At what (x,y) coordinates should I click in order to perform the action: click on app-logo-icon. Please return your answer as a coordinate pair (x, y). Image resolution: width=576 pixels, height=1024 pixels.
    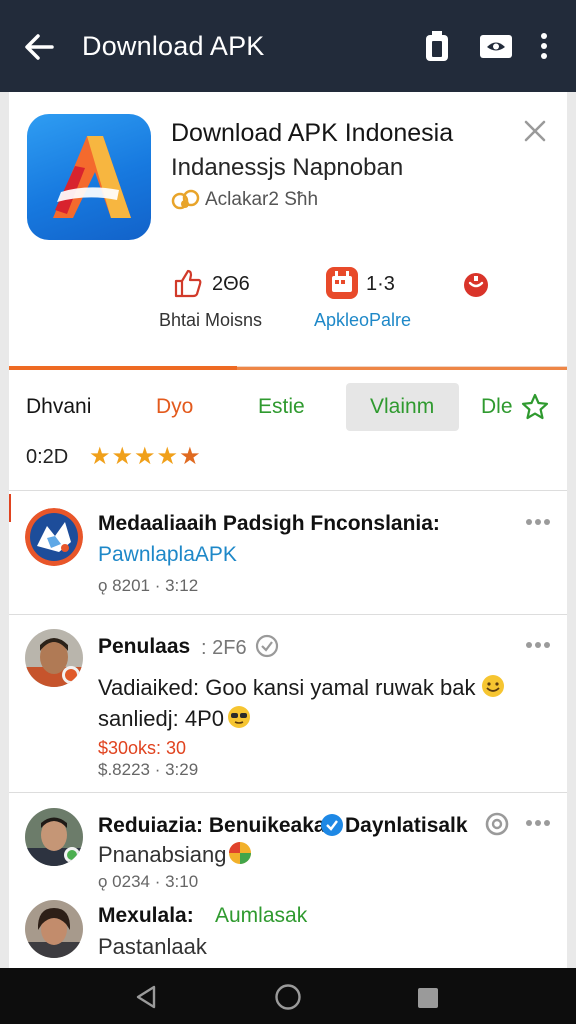
    Looking at the image, I should click on (89, 177).